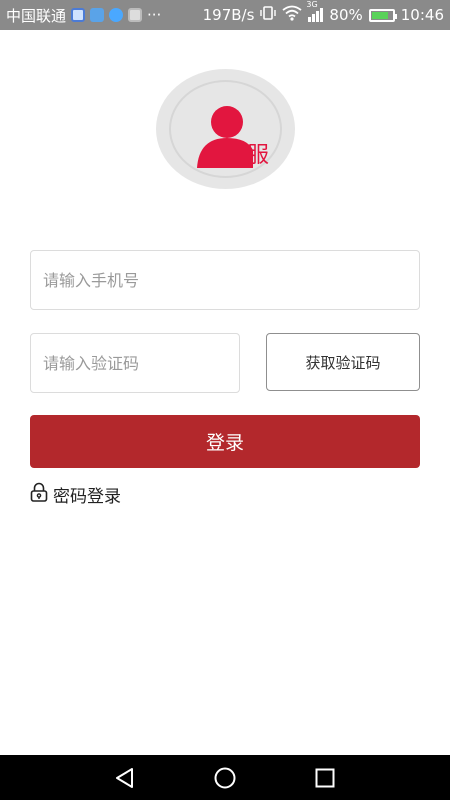 The width and height of the screenshot is (450, 800). I want to click on clock: 10:46, so click(422, 15).